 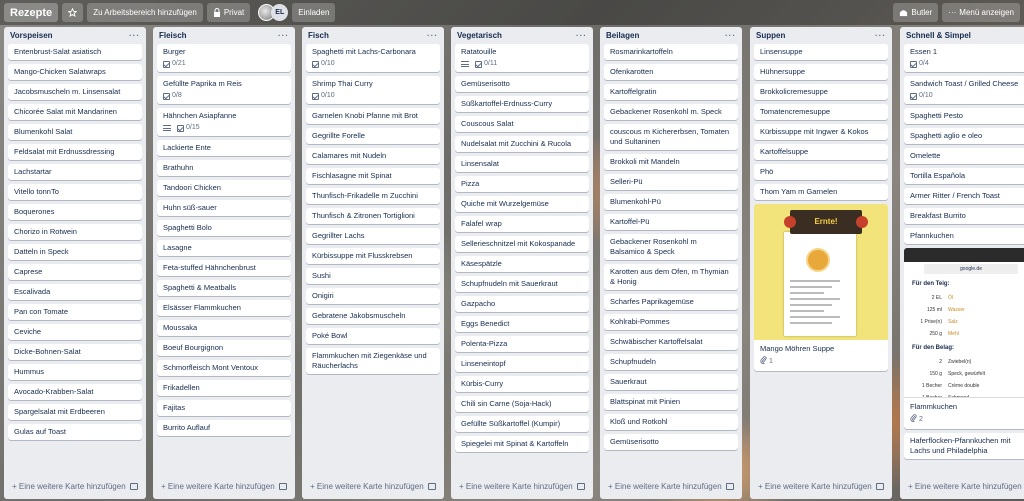 What do you see at coordinates (938, 35) in the screenshot?
I see `list-title: Schnell & Simpel` at bounding box center [938, 35].